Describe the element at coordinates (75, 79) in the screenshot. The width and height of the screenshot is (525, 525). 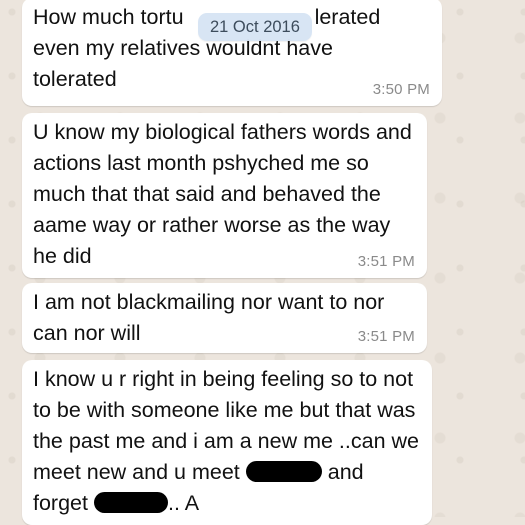
I see `message-text-line: tolerated` at that location.